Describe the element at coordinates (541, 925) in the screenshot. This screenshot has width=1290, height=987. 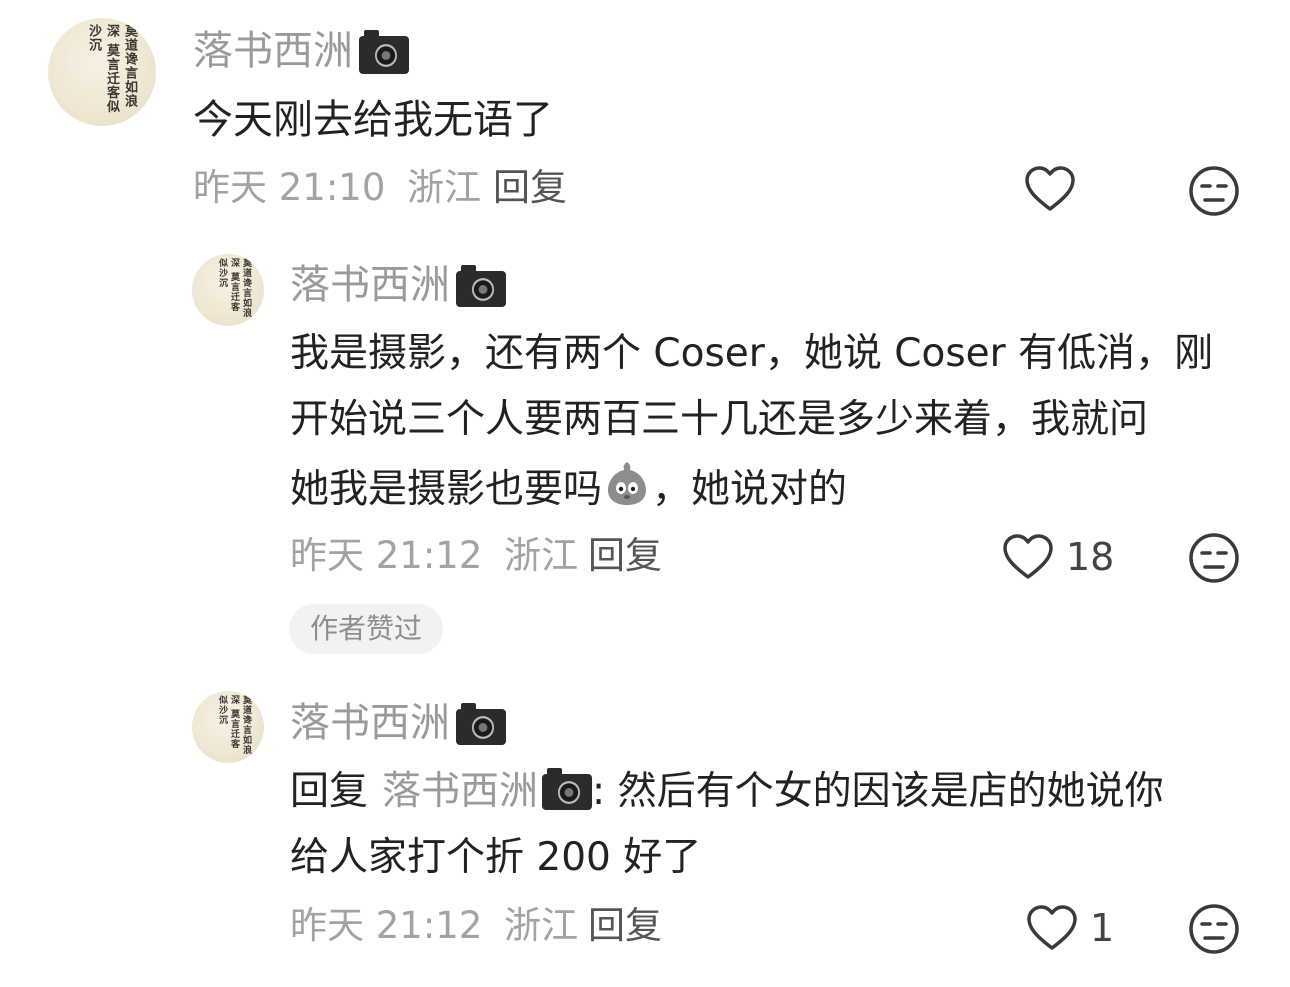
I see `comment-location: 浙江` at that location.